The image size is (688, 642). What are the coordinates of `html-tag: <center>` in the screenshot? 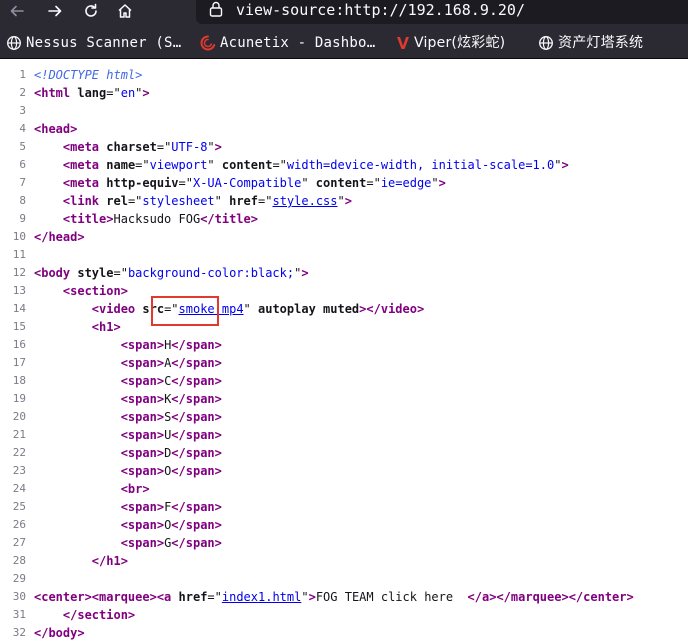 It's located at (63, 597).